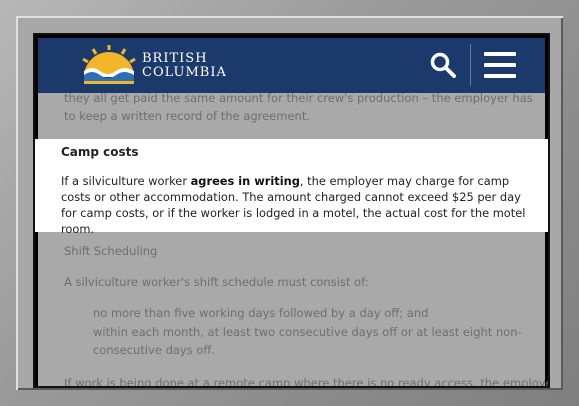 The width and height of the screenshot is (579, 406). What do you see at coordinates (245, 181) in the screenshot?
I see `camp-text-bold: agrees in writing` at bounding box center [245, 181].